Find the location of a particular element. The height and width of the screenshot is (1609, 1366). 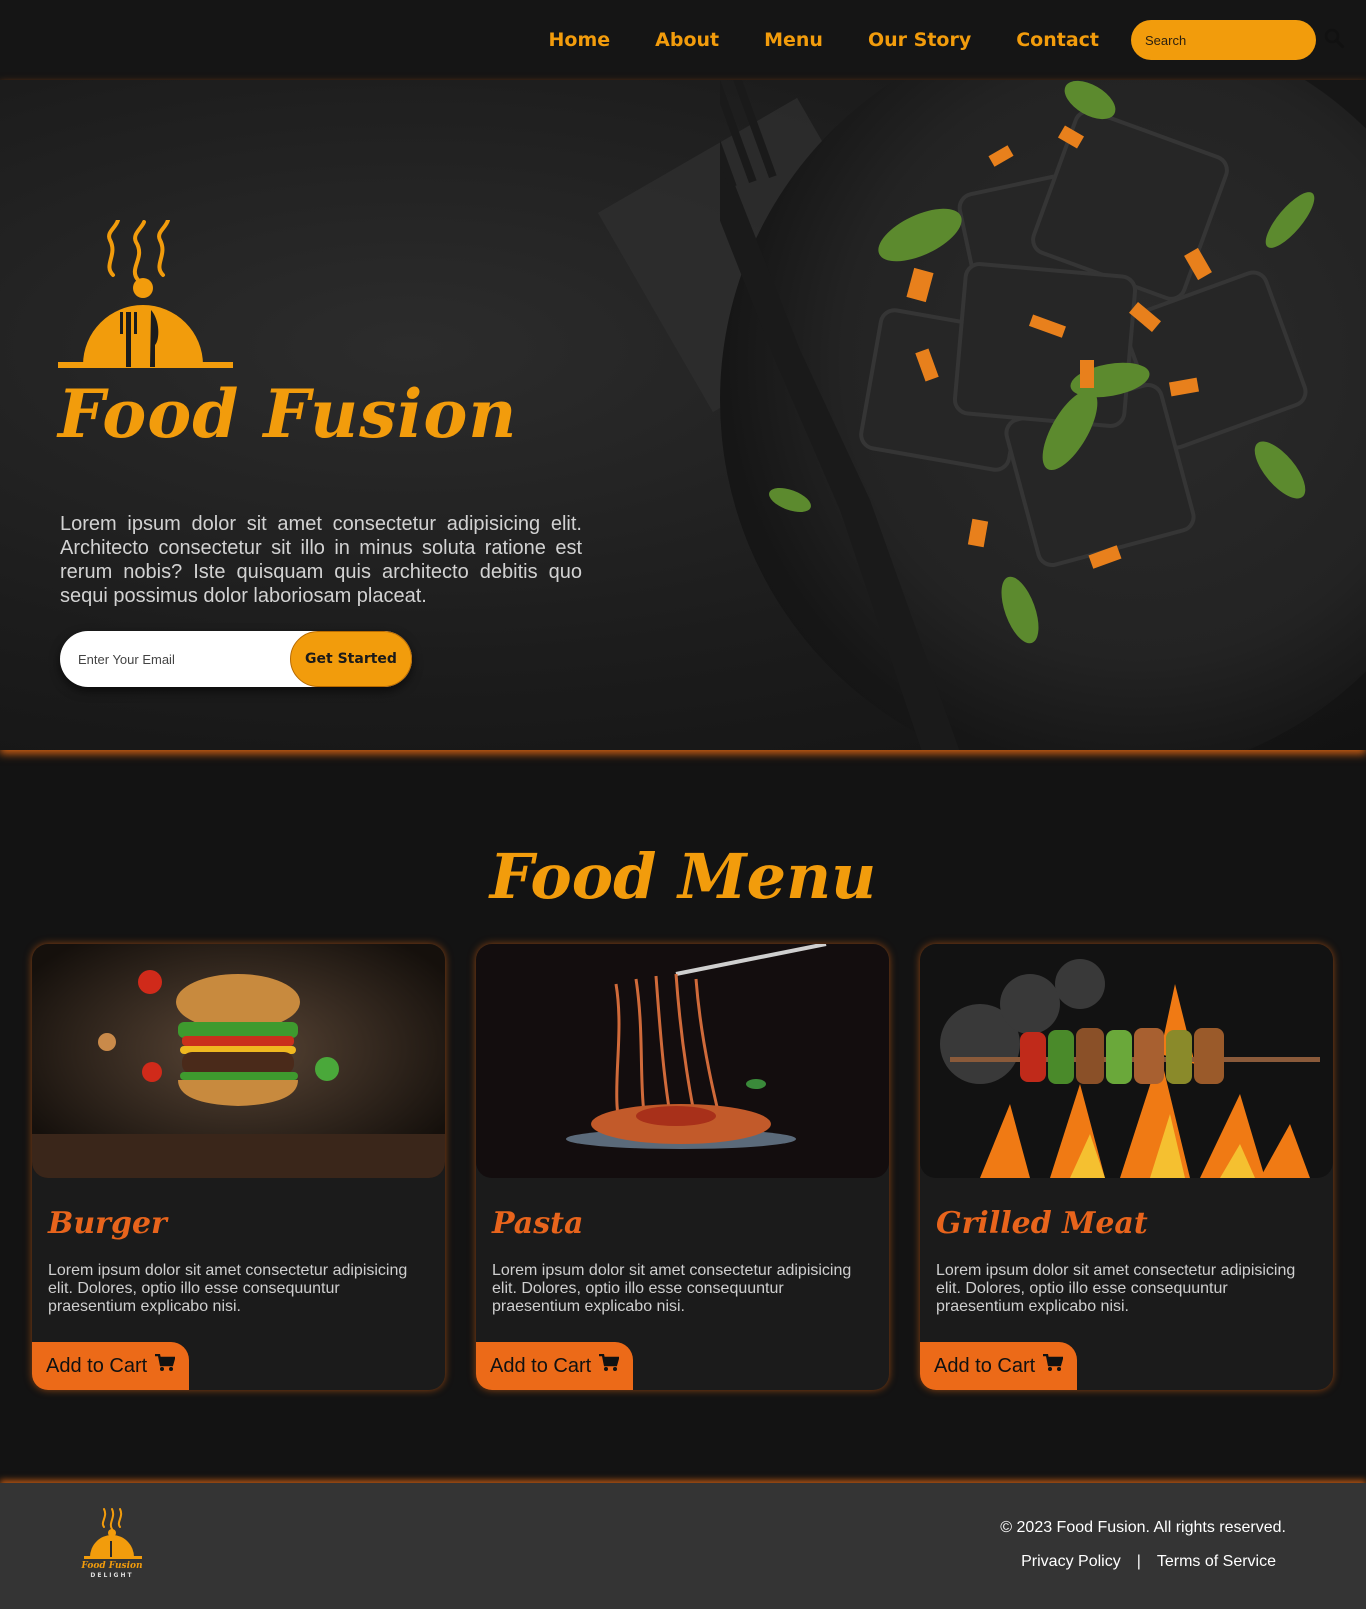

footer-logo-brand: Food Fusion is located at coordinates (111, 1566).